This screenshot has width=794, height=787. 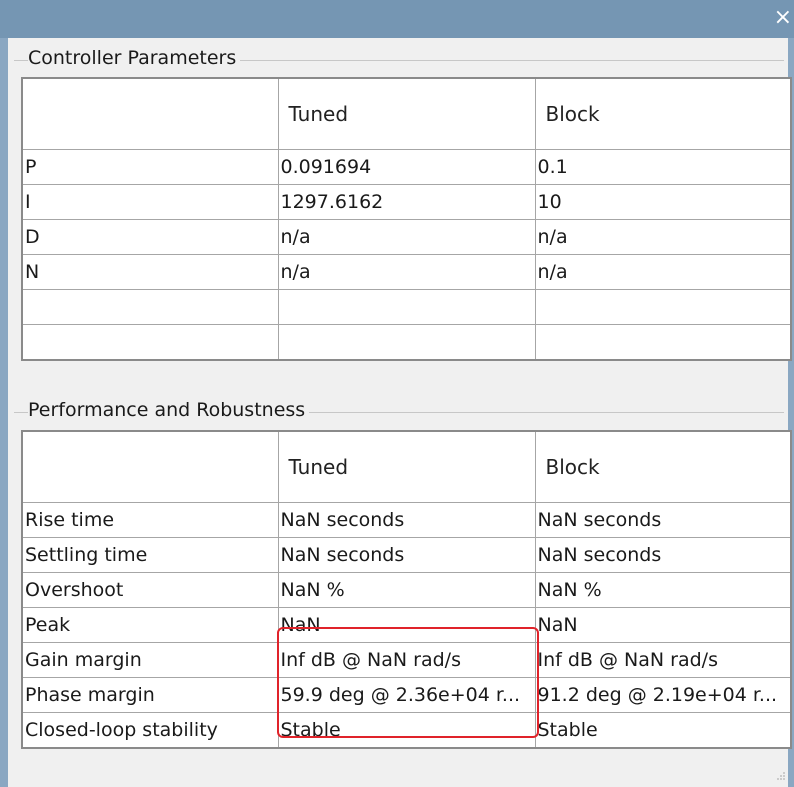 I want to click on table-row: P 0.091694 0.1, so click(x=406, y=167).